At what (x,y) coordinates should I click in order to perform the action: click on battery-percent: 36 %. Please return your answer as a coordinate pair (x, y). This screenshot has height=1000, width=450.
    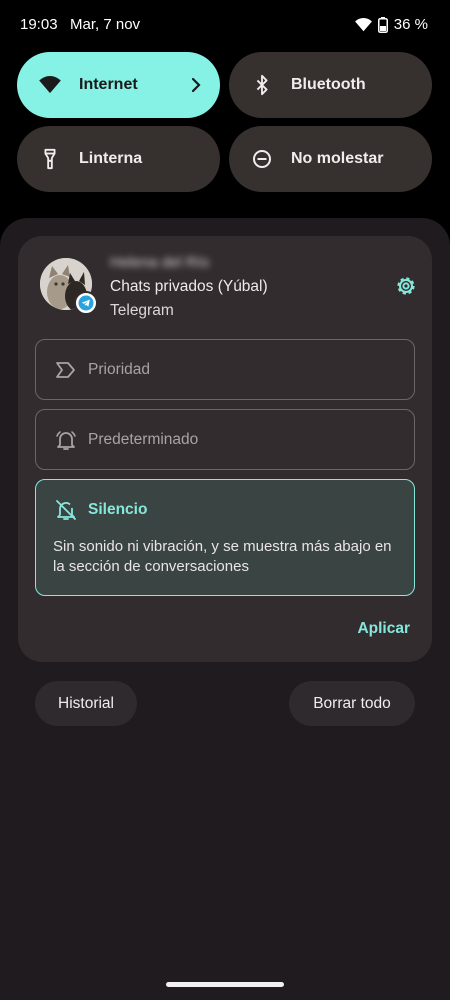
    Looking at the image, I should click on (410, 24).